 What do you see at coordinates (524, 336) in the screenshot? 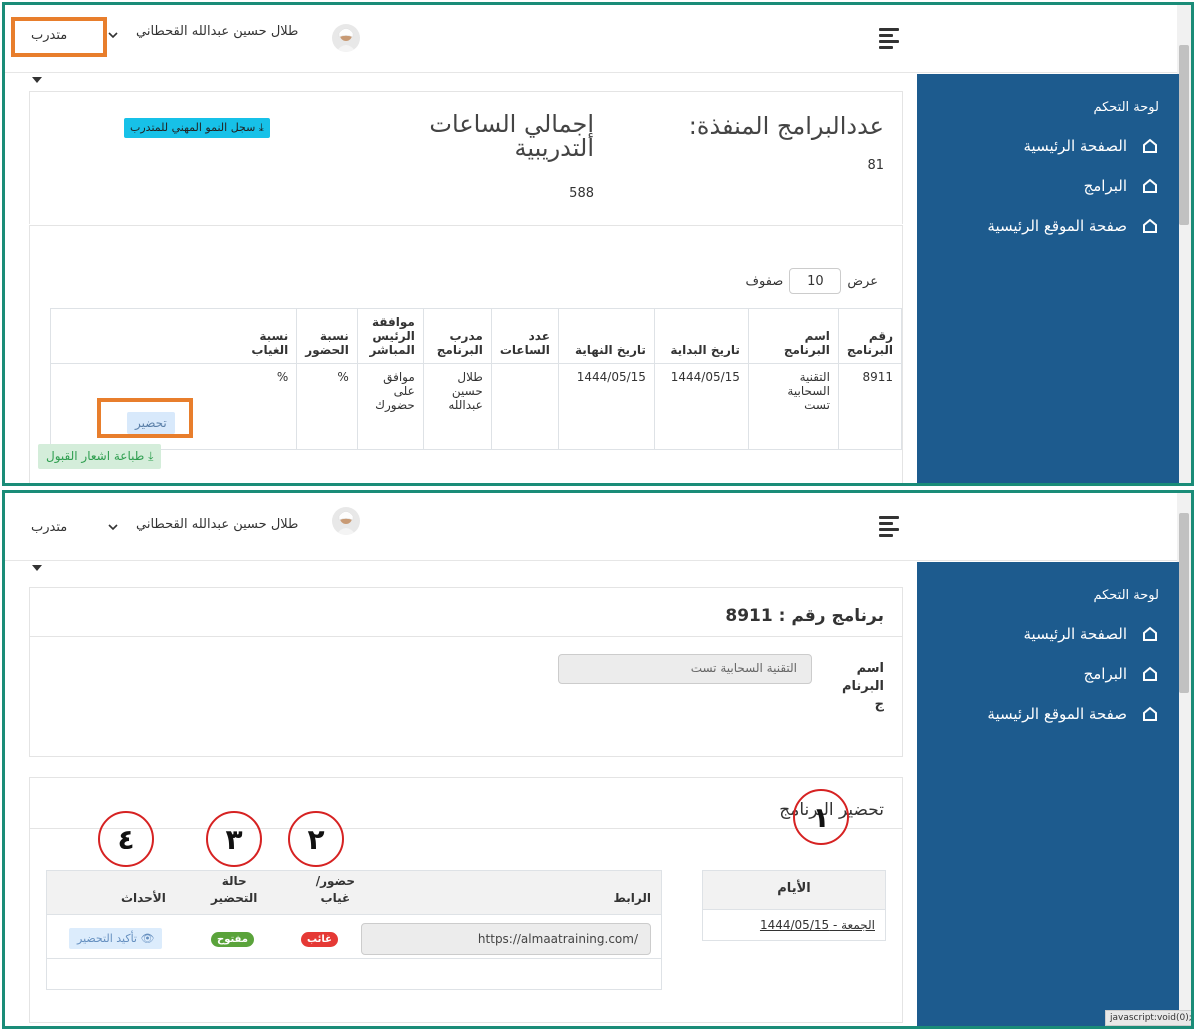
I see `header-hours: عدد الساعات` at bounding box center [524, 336].